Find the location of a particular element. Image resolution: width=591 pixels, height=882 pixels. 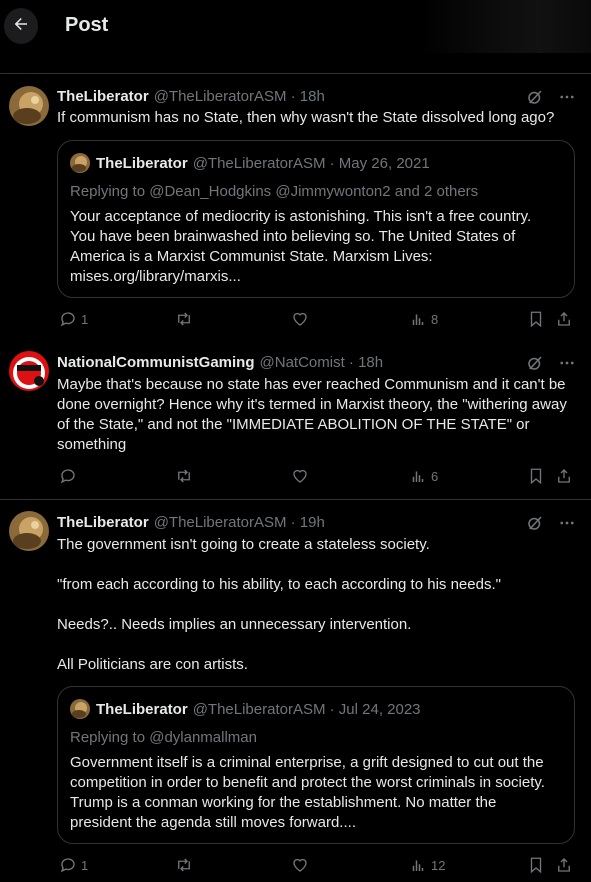

handle-and-date: @TheLiberatorASM · May 26, 2021 is located at coordinates (311, 163).